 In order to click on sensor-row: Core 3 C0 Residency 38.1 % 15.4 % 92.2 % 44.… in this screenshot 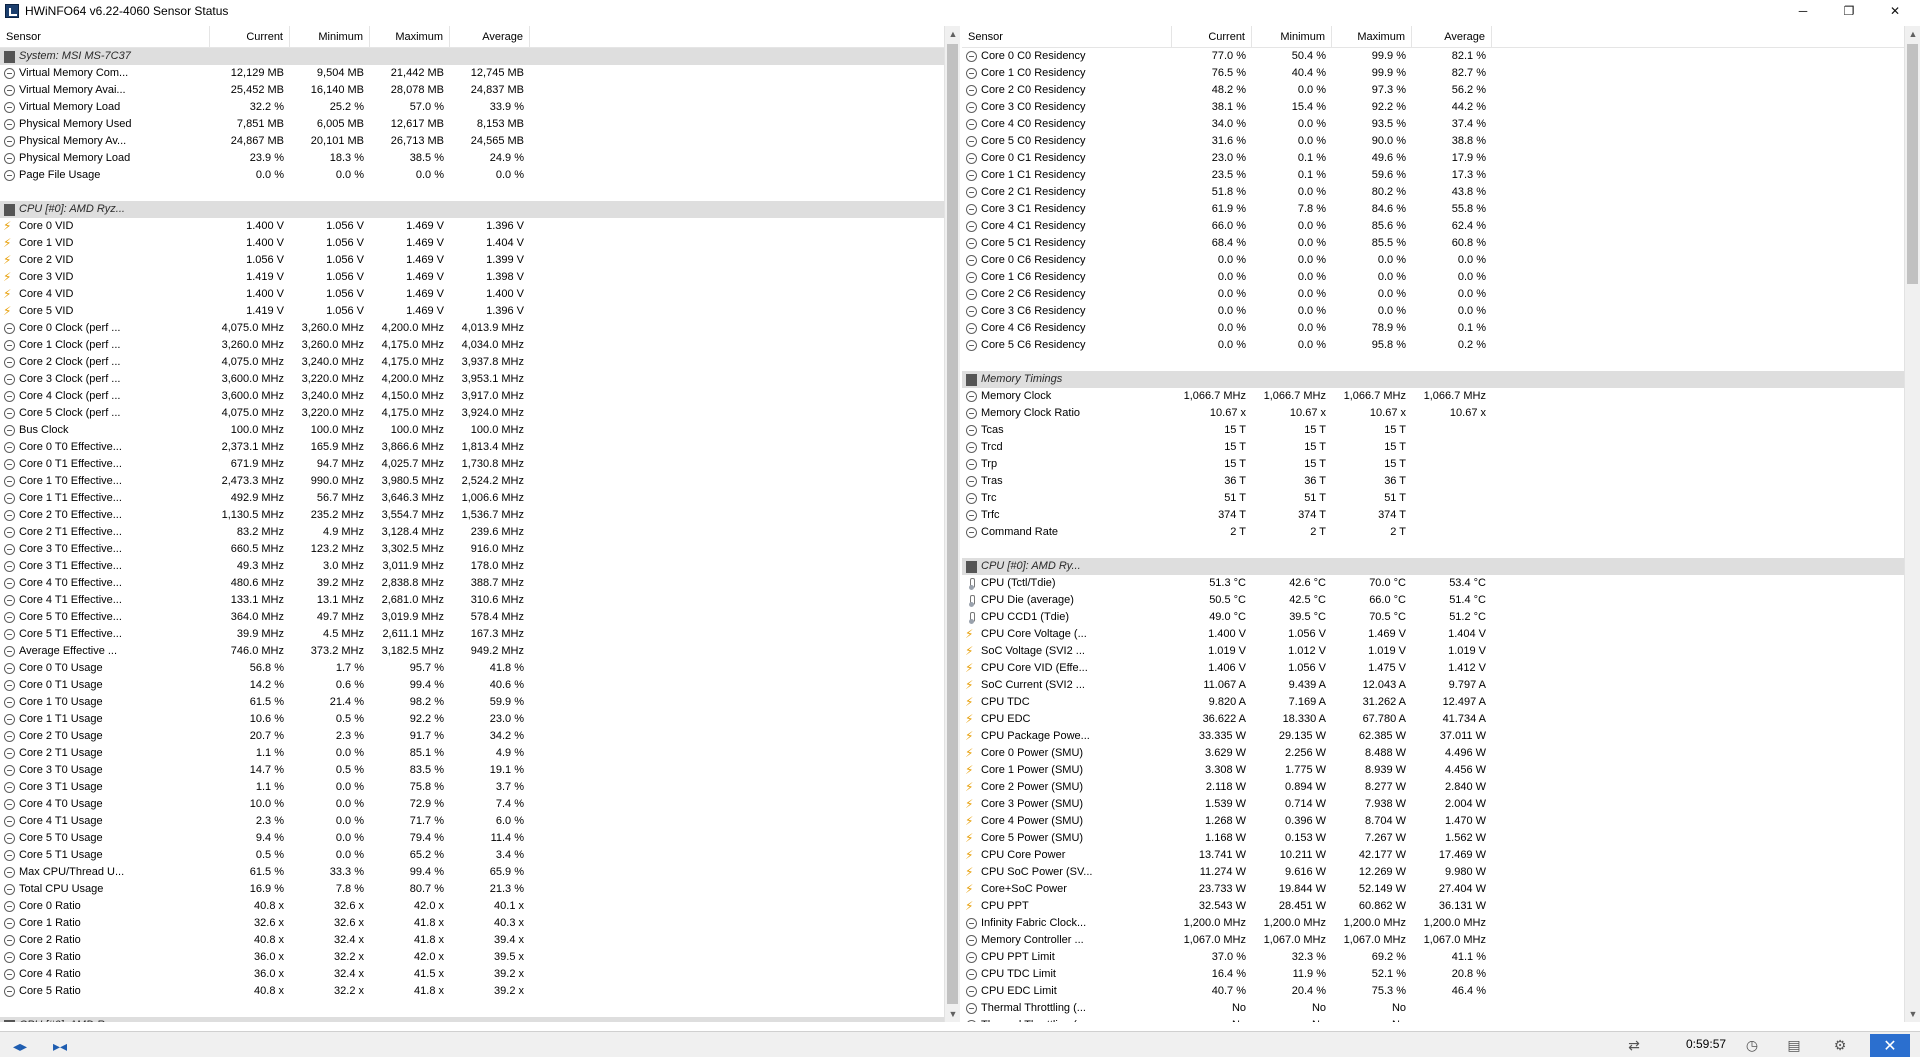, I will do `click(1433, 107)`.